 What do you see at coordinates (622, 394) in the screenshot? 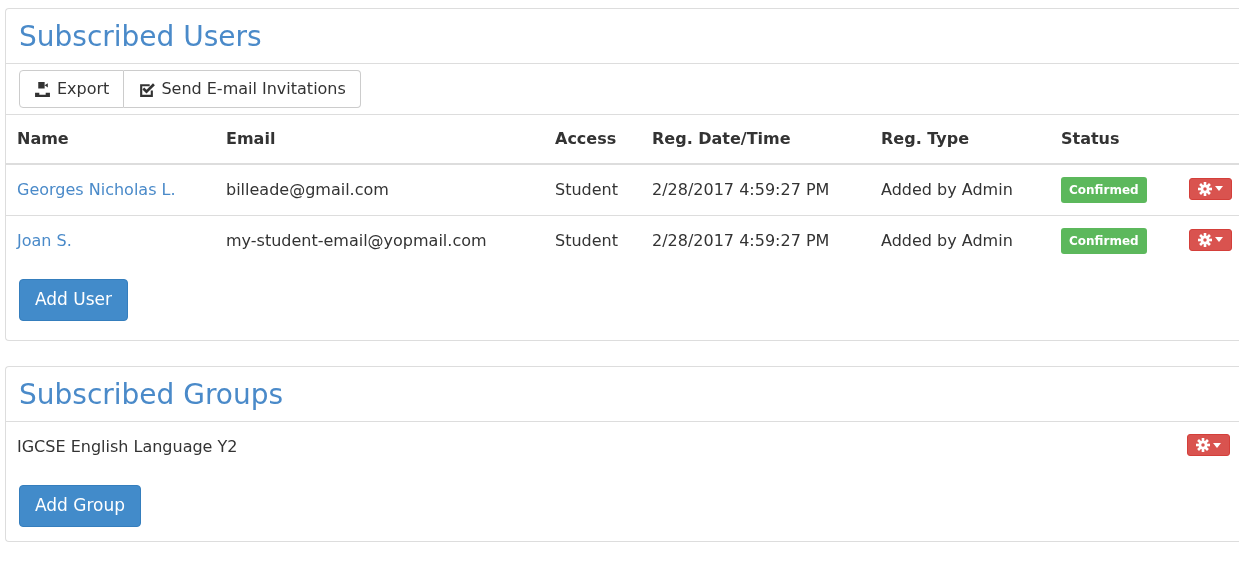
I see `panel-title: Subscribed Groups` at bounding box center [622, 394].